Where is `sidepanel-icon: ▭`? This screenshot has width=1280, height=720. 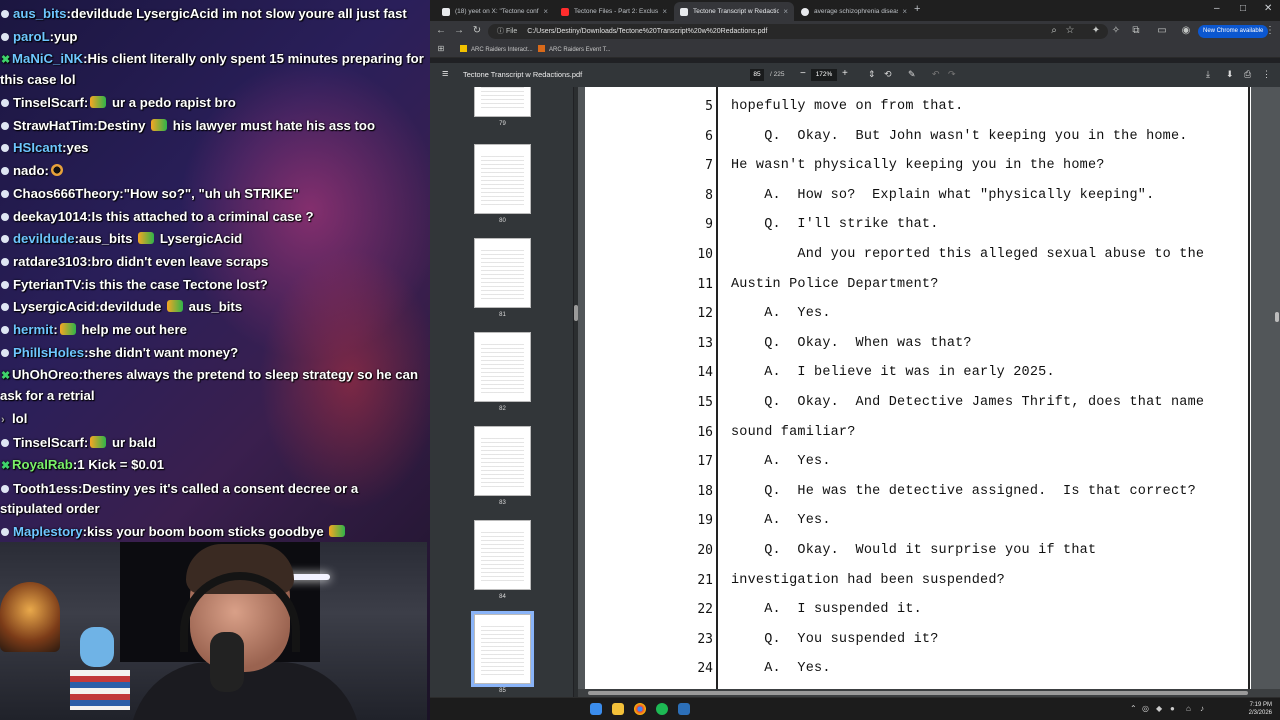
sidepanel-icon: ▭ is located at coordinates (1162, 30).